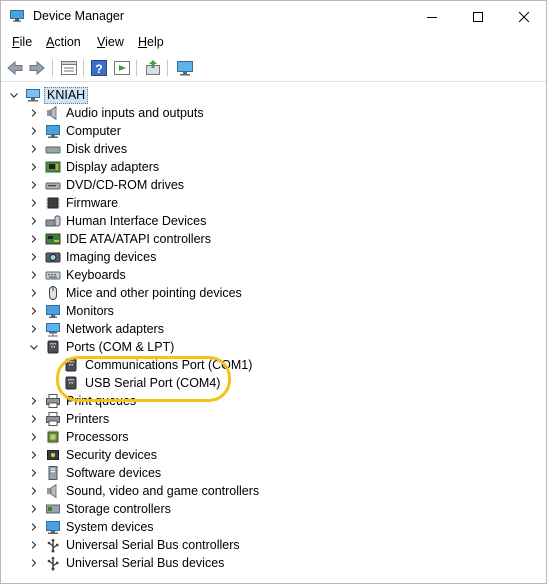  I want to click on maximize-button, so click(478, 16).